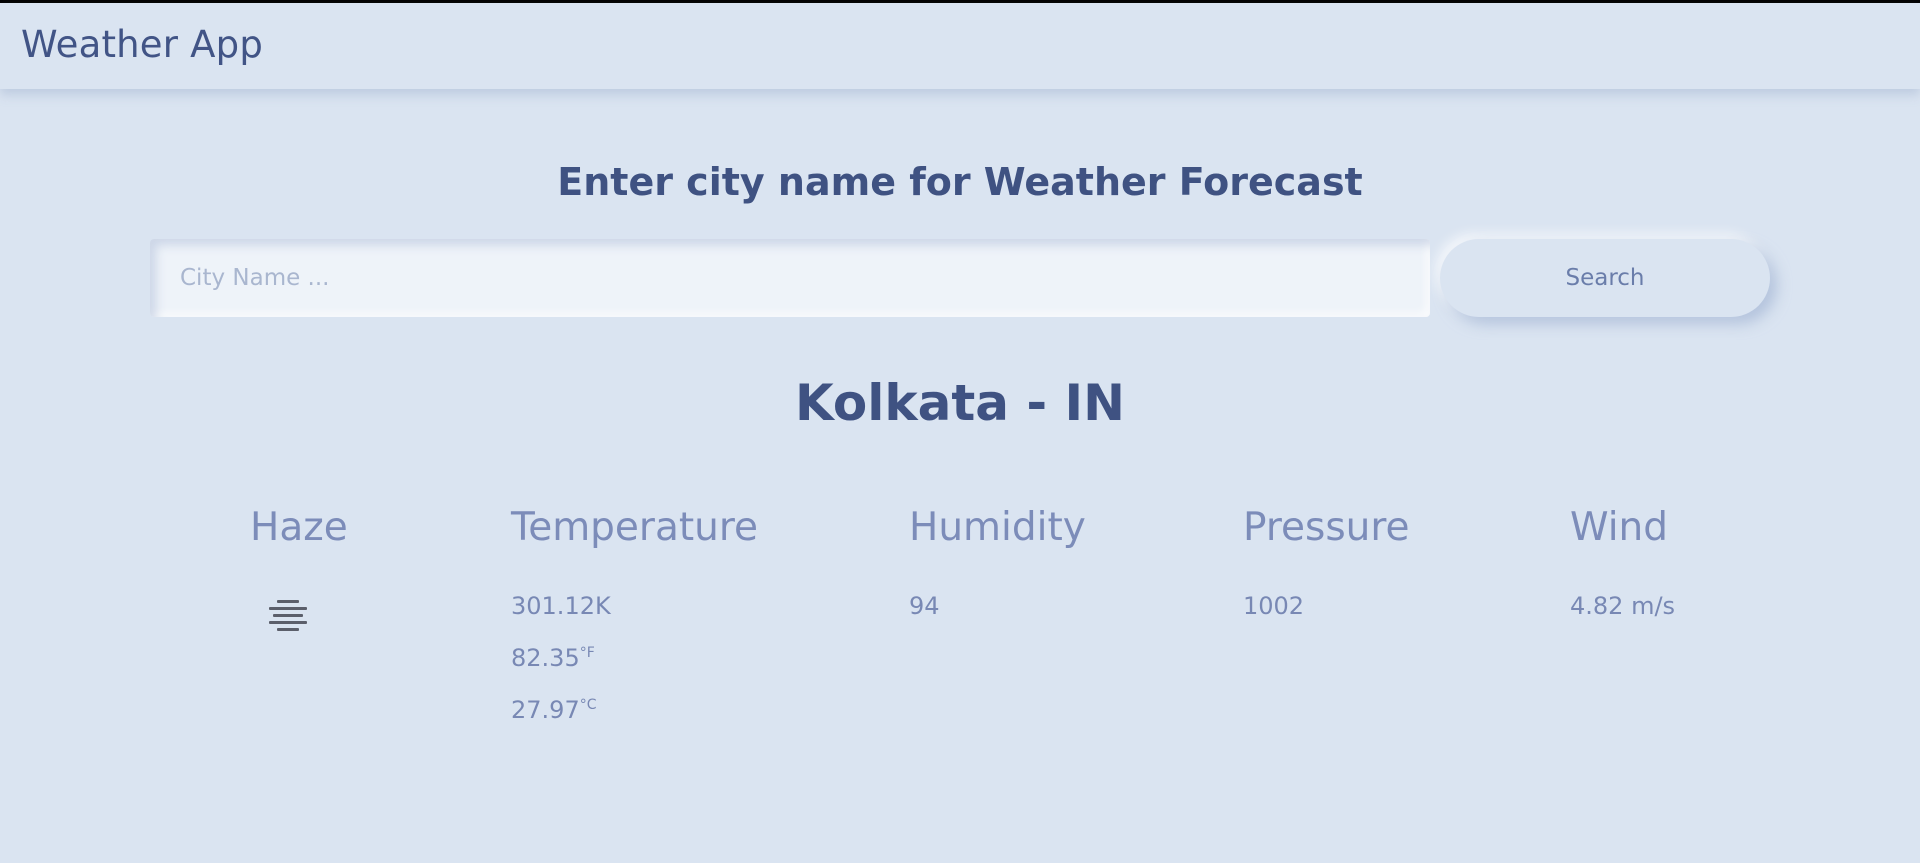  I want to click on temperature-fahrenheit-row: 82.35°F, so click(634, 656).